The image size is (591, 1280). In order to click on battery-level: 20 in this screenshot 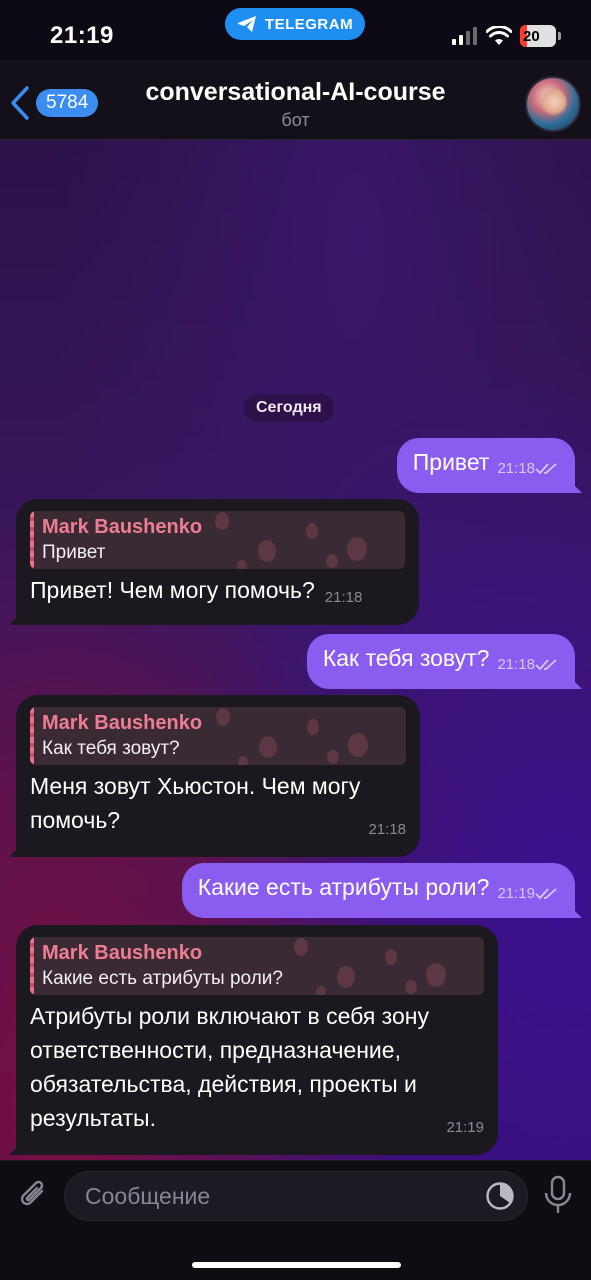, I will do `click(531, 36)`.